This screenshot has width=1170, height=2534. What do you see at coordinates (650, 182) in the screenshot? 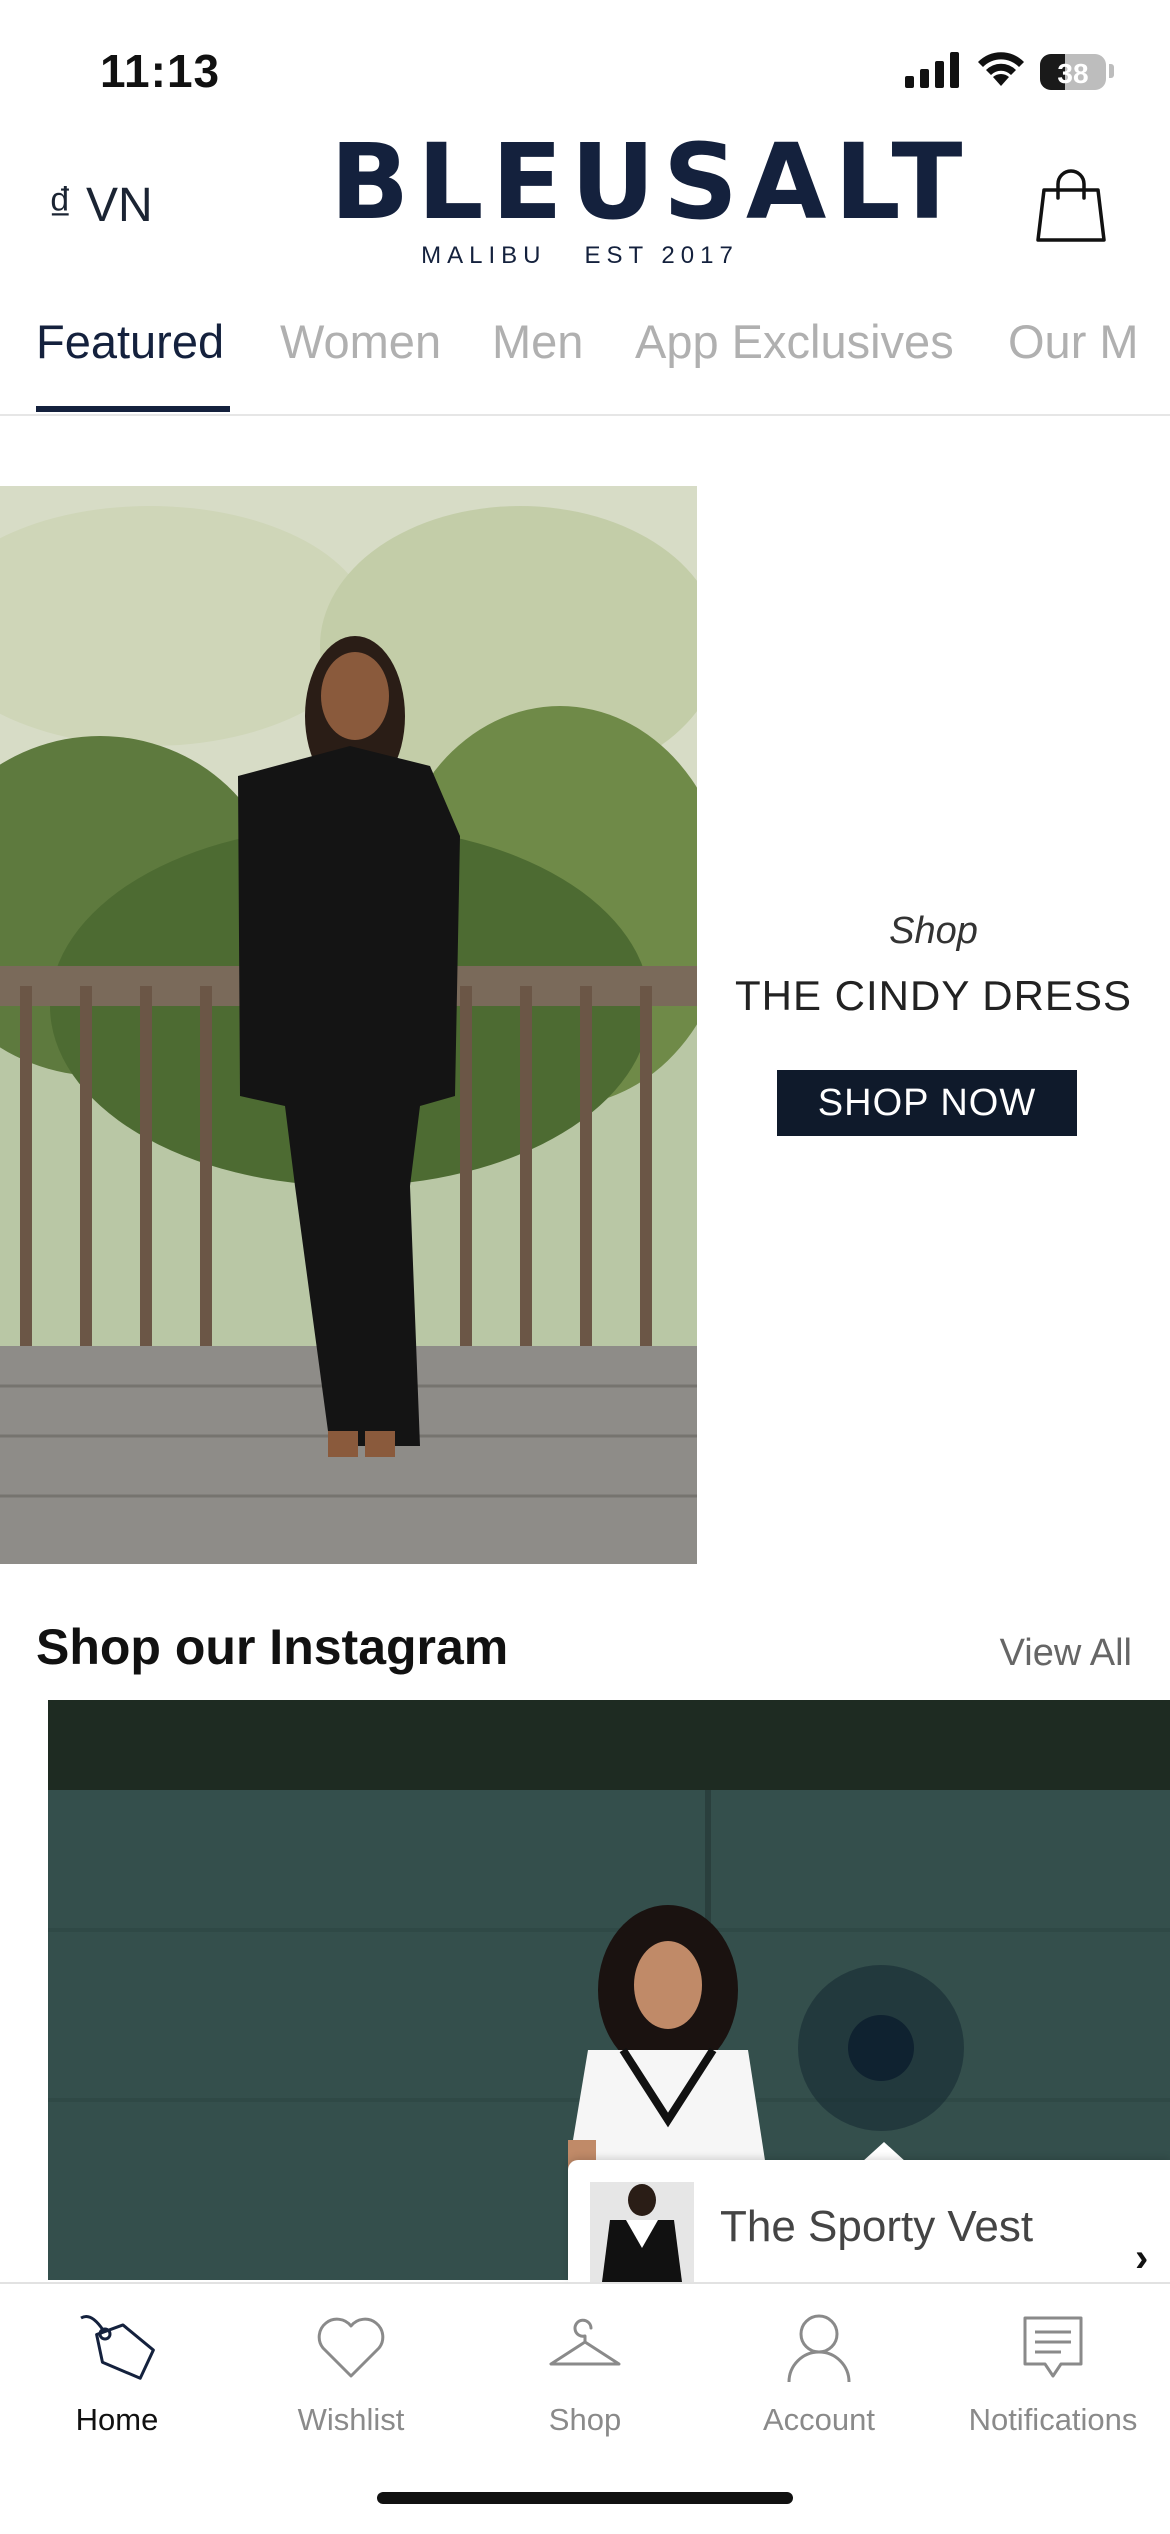
I see `logo-wordmark: BLEUSALT` at bounding box center [650, 182].